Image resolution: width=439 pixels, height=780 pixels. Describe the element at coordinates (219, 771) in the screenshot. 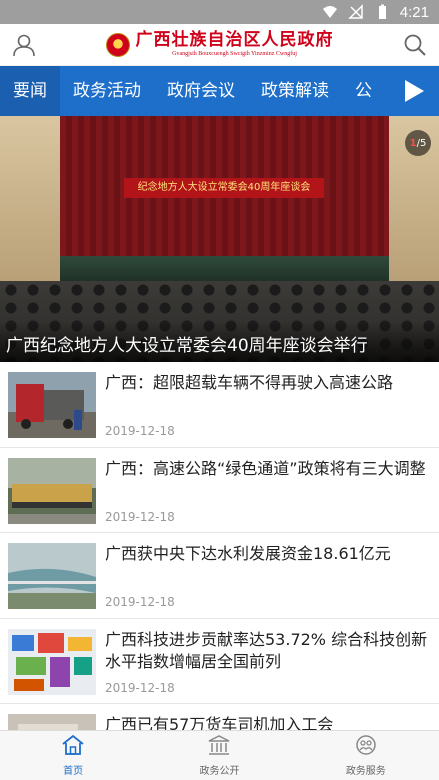

I see `nav-government-affairs-label: 政务公开` at that location.